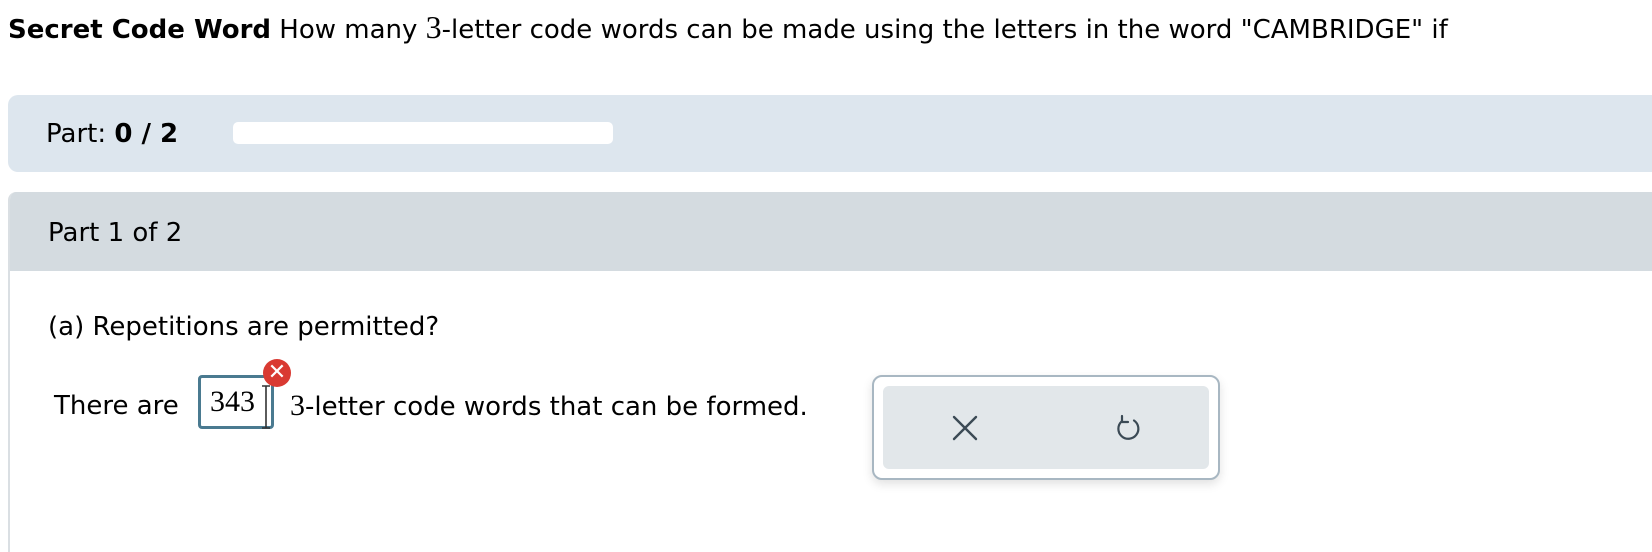 This screenshot has height=552, width=1652. I want to click on answer-input-value: 343, so click(232, 401).